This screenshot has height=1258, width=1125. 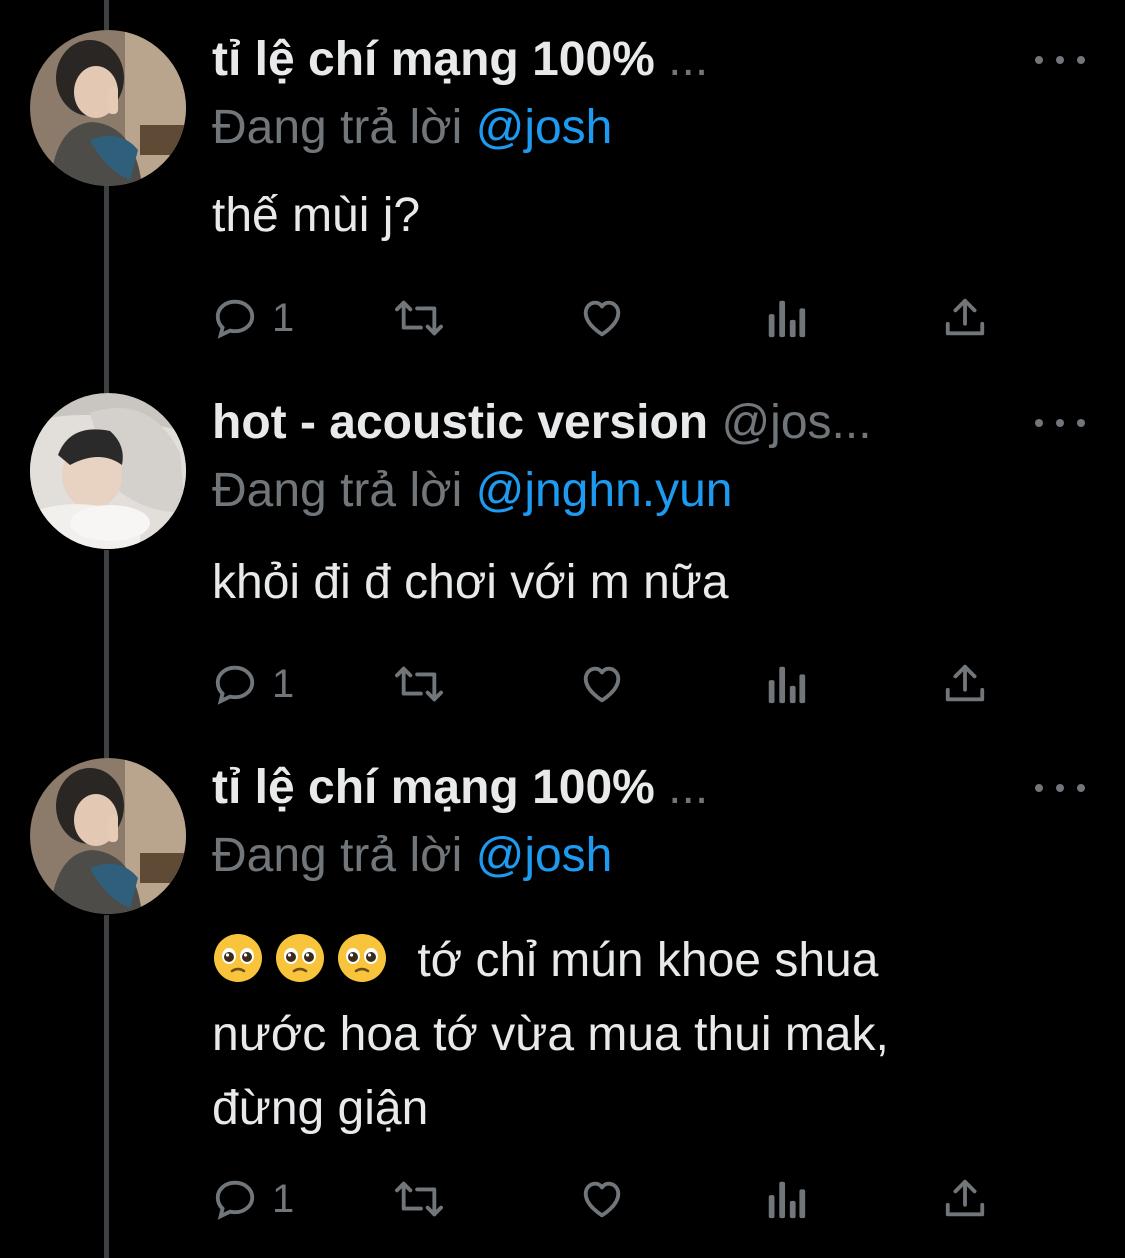 What do you see at coordinates (648, 960) in the screenshot?
I see `tweet-text-segment: tớ chỉ mún khoe shua` at bounding box center [648, 960].